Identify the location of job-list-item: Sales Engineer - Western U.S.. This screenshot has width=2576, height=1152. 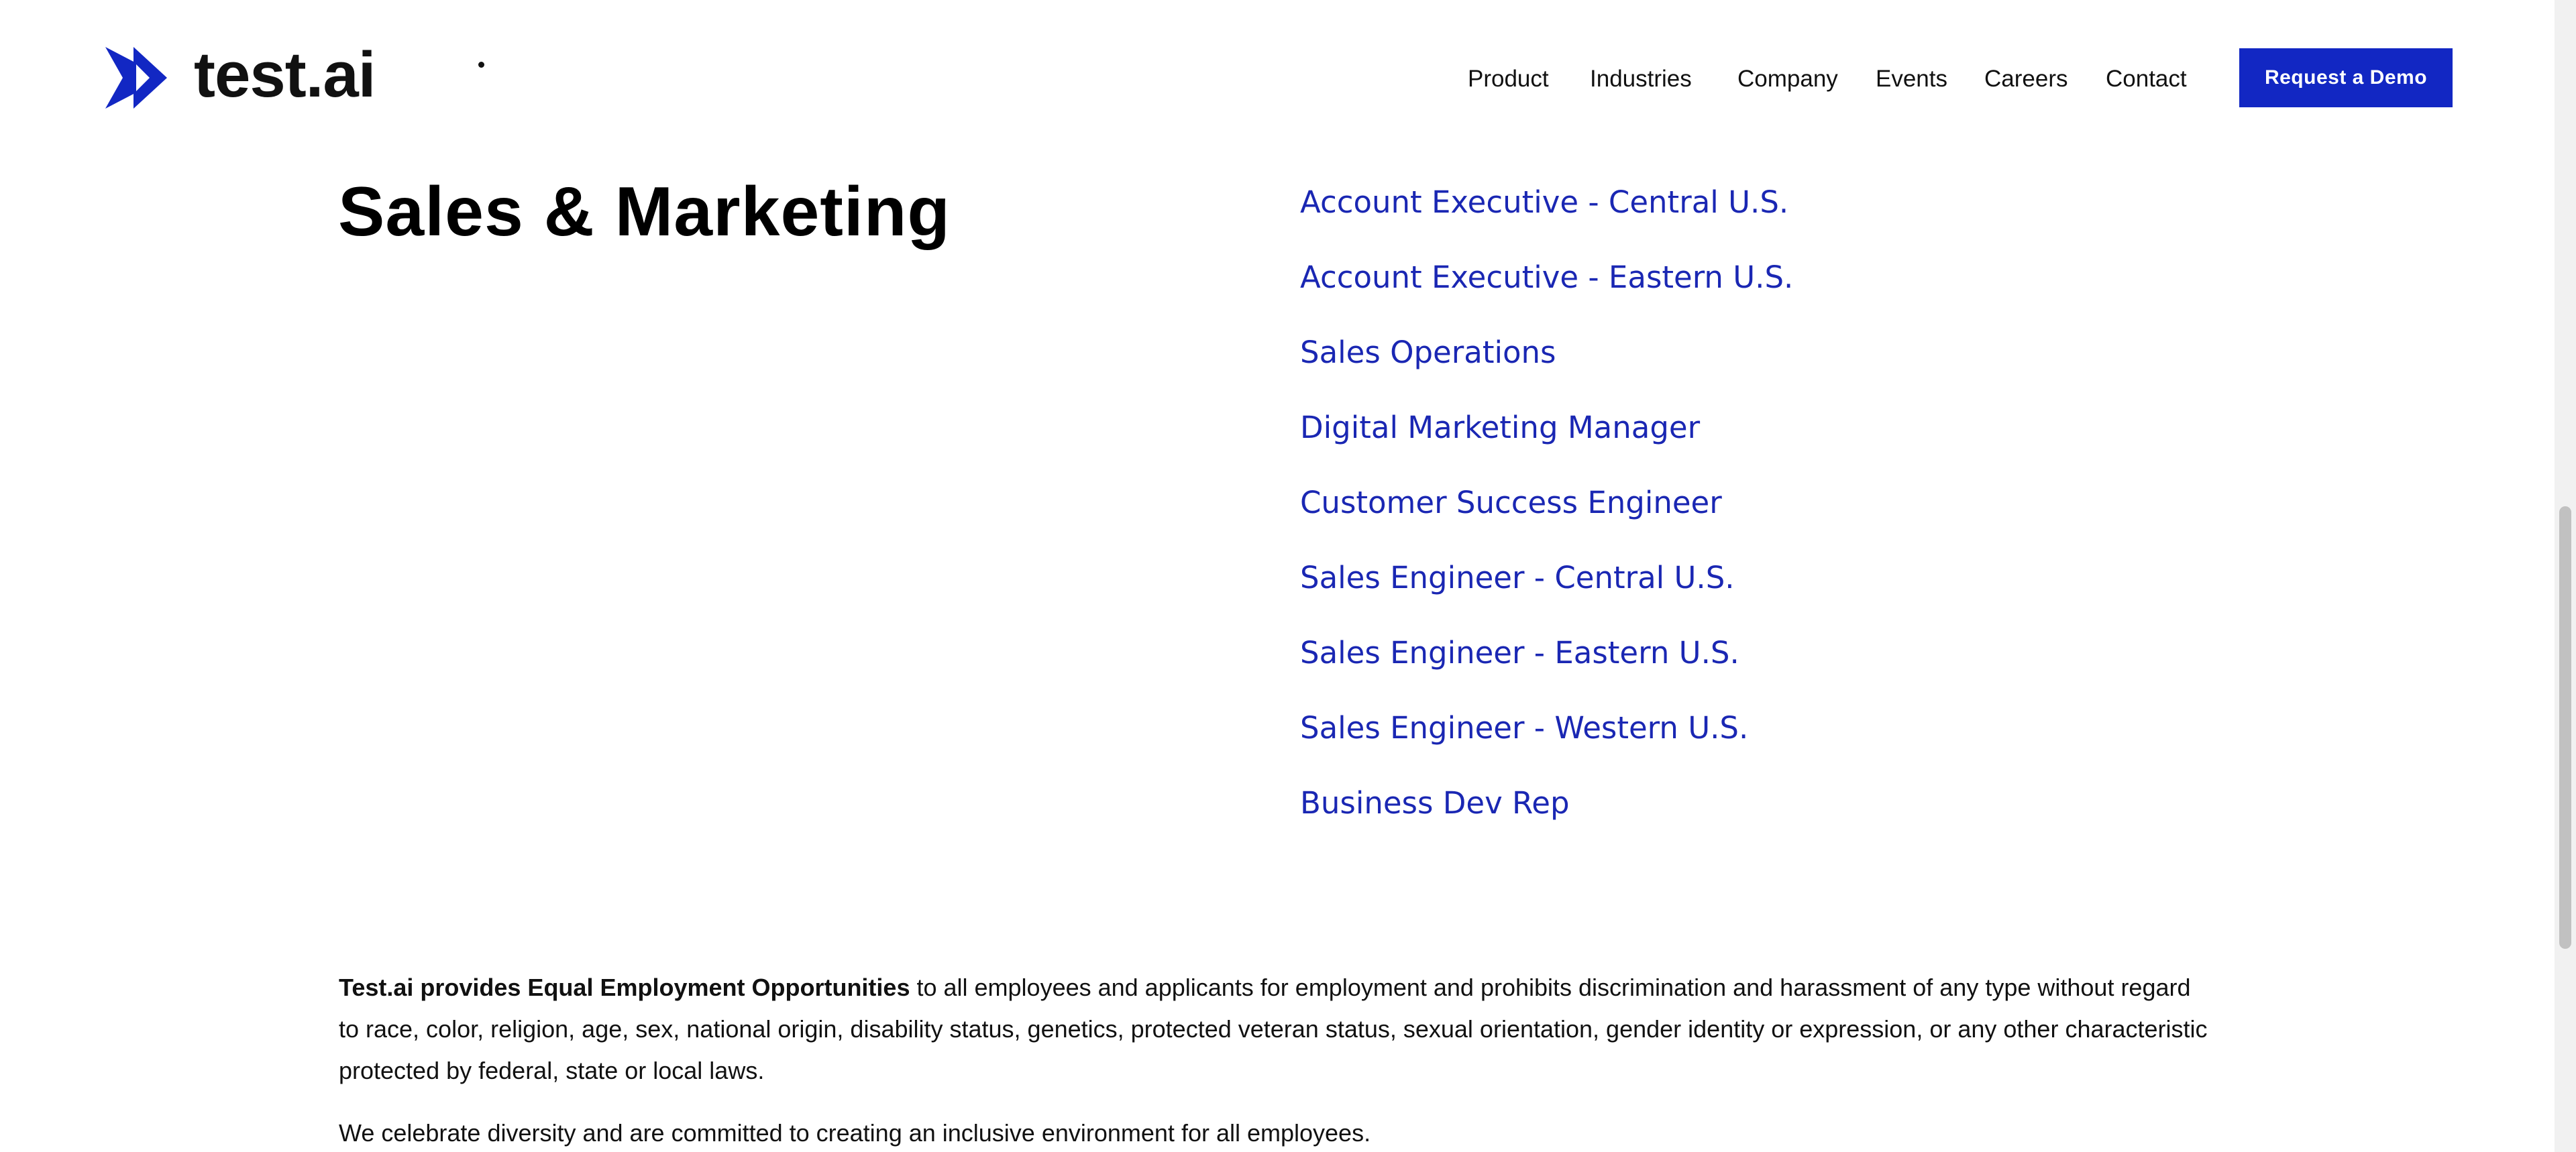
(1546, 745).